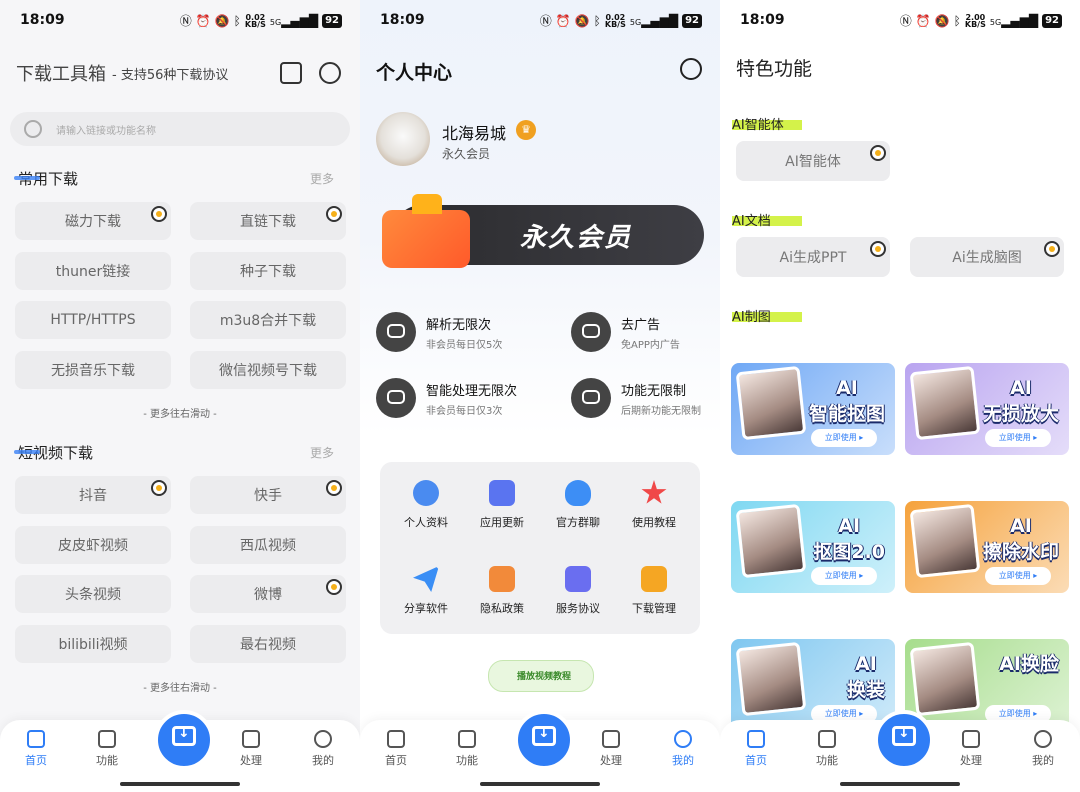 Image resolution: width=1080 pixels, height=792 pixels. I want to click on common-item: 种子下载, so click(268, 271).